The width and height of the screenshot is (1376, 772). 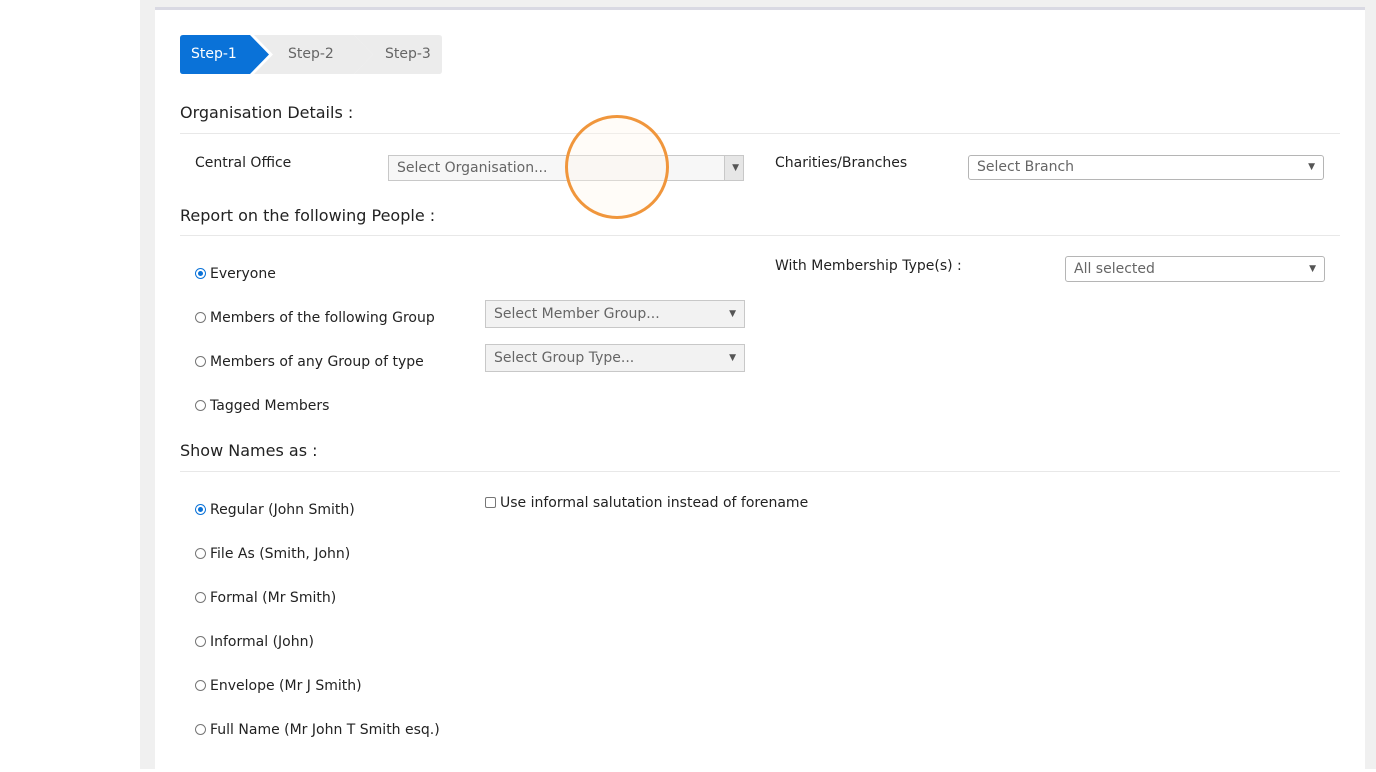 I want to click on member-group-option: Members of the following Group, so click(x=315, y=318).